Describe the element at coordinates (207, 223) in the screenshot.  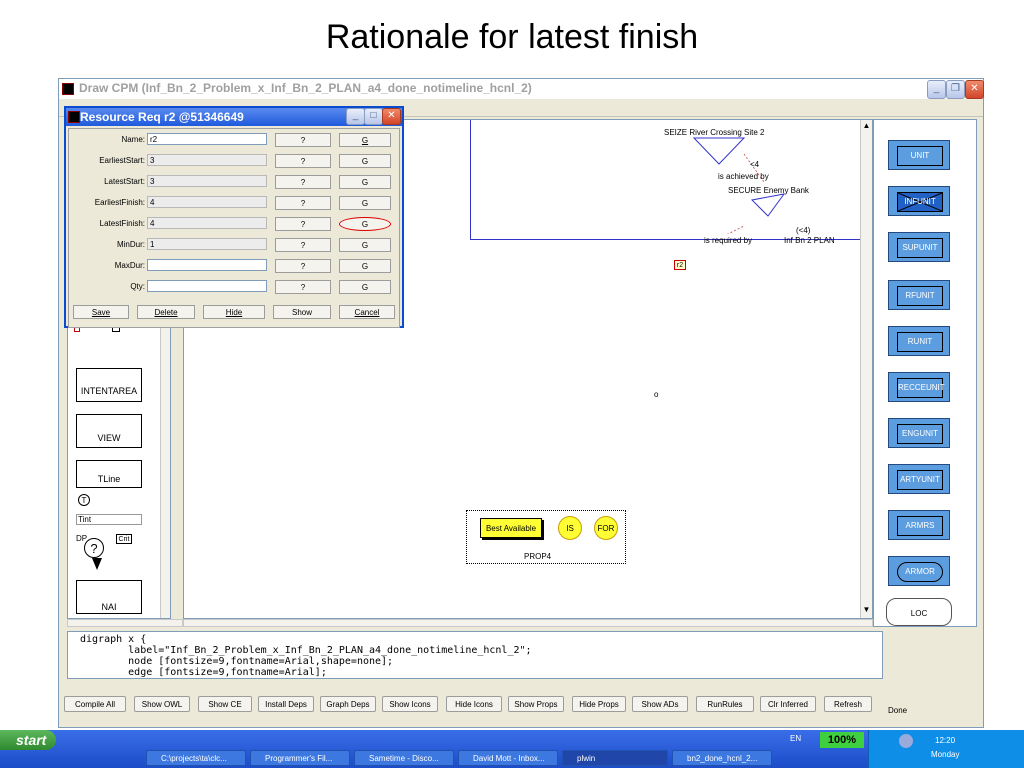
I see `latest-finish-field: 4` at that location.